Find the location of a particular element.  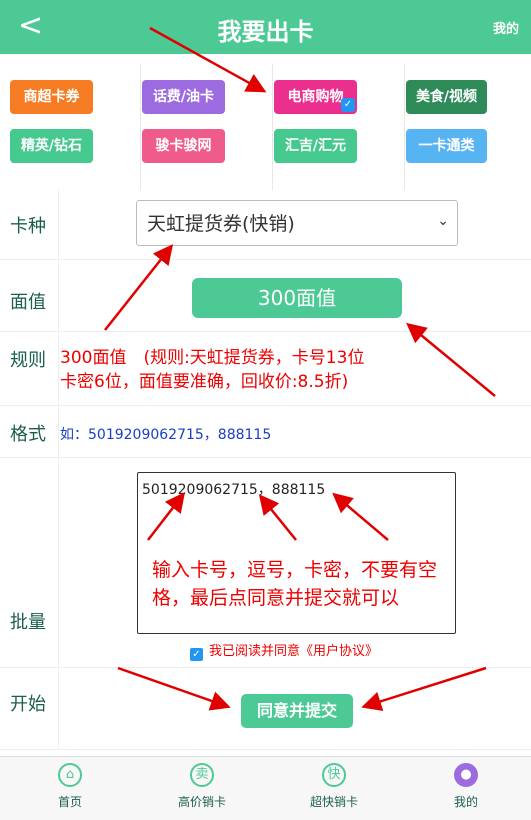

format-label: 格式 is located at coordinates (28, 434).